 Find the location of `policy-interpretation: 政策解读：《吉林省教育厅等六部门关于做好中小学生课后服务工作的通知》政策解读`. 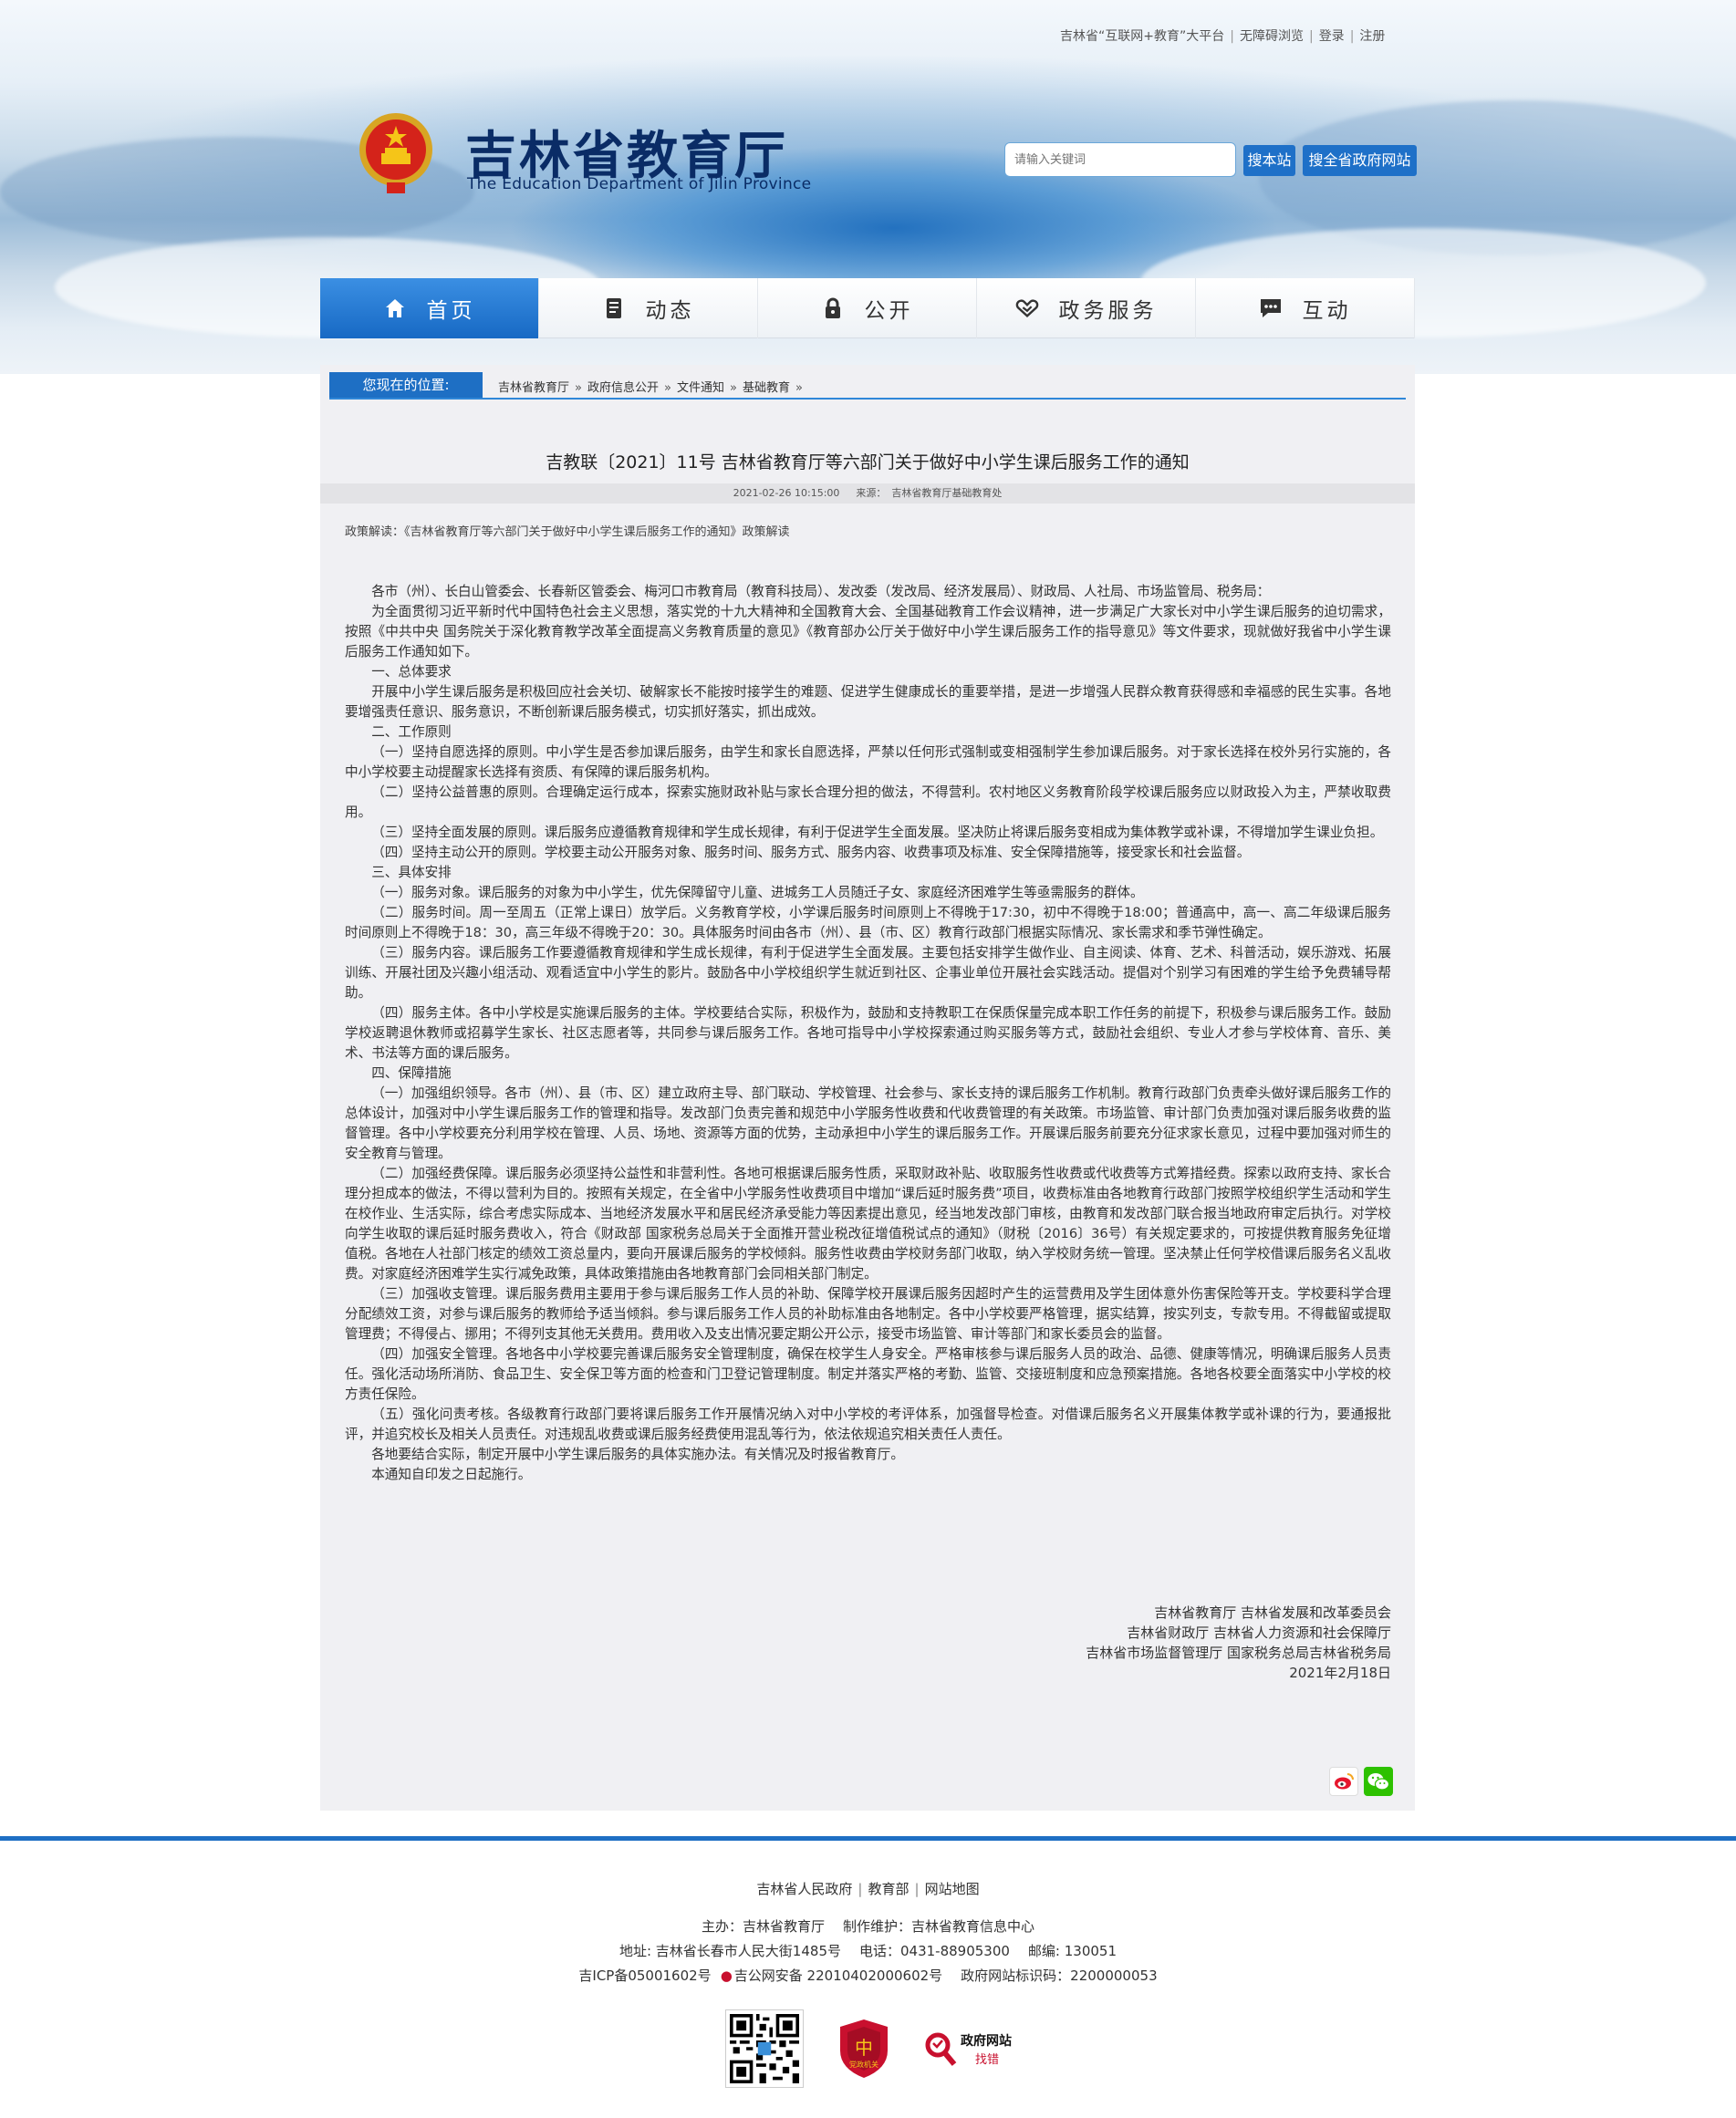

policy-interpretation: 政策解读：《吉林省教育厅等六部门关于做好中小学生课后服务工作的通知》政策解读 is located at coordinates (567, 530).